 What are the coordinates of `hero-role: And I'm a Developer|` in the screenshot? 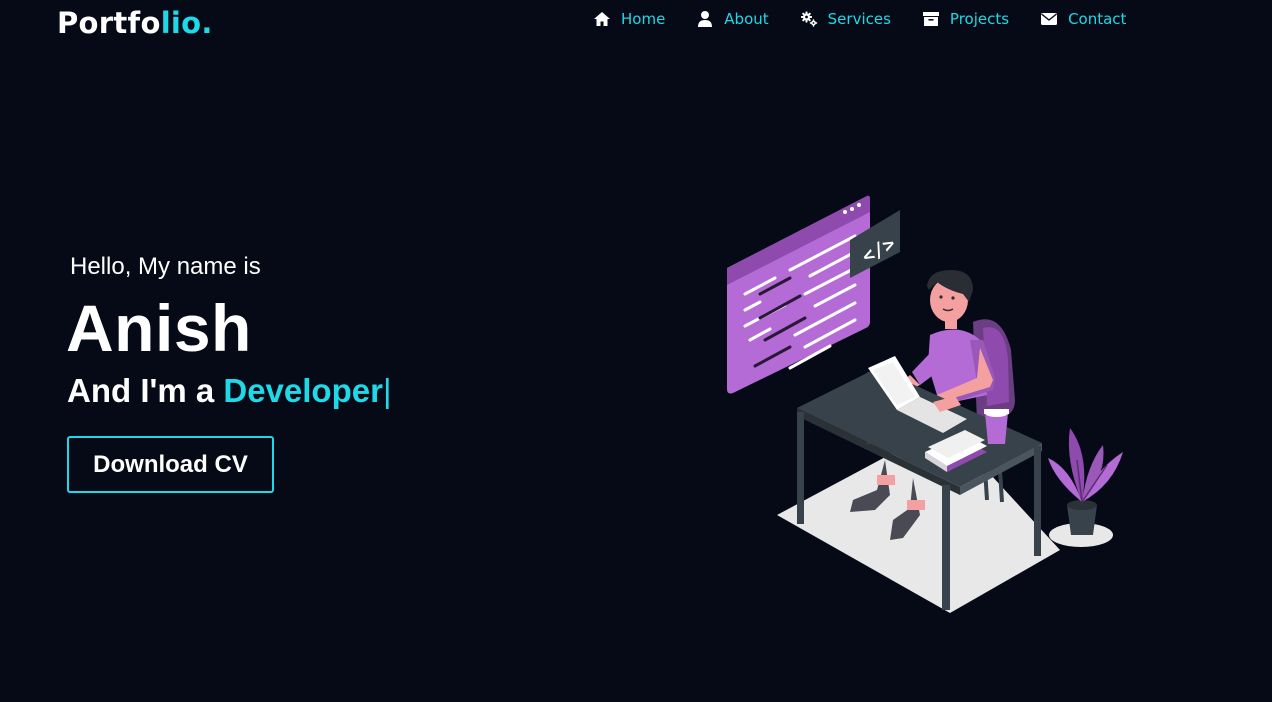 It's located at (229, 391).